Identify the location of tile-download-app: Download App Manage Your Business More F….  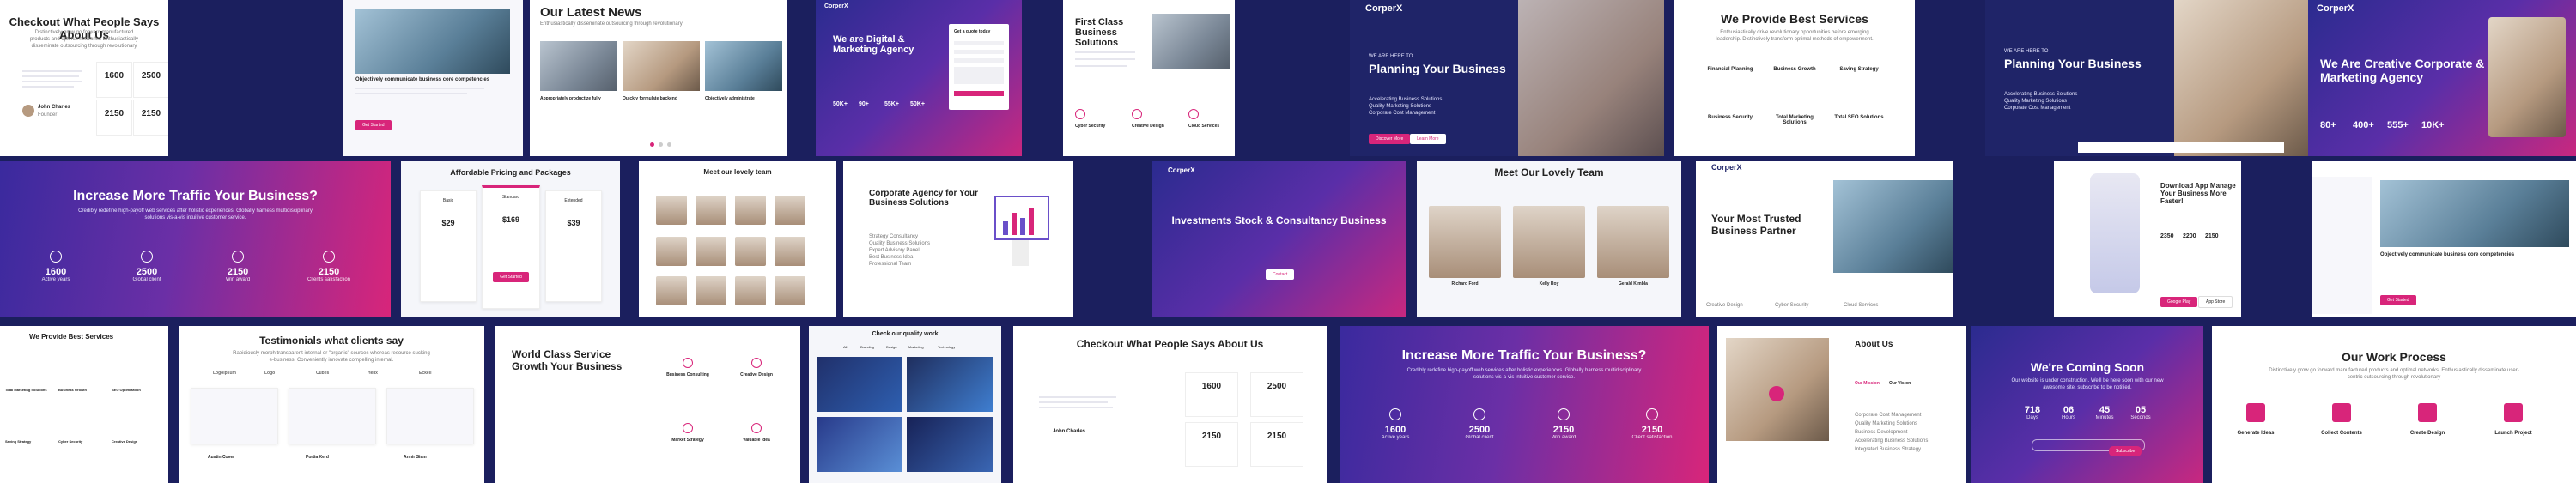
(2148, 239).